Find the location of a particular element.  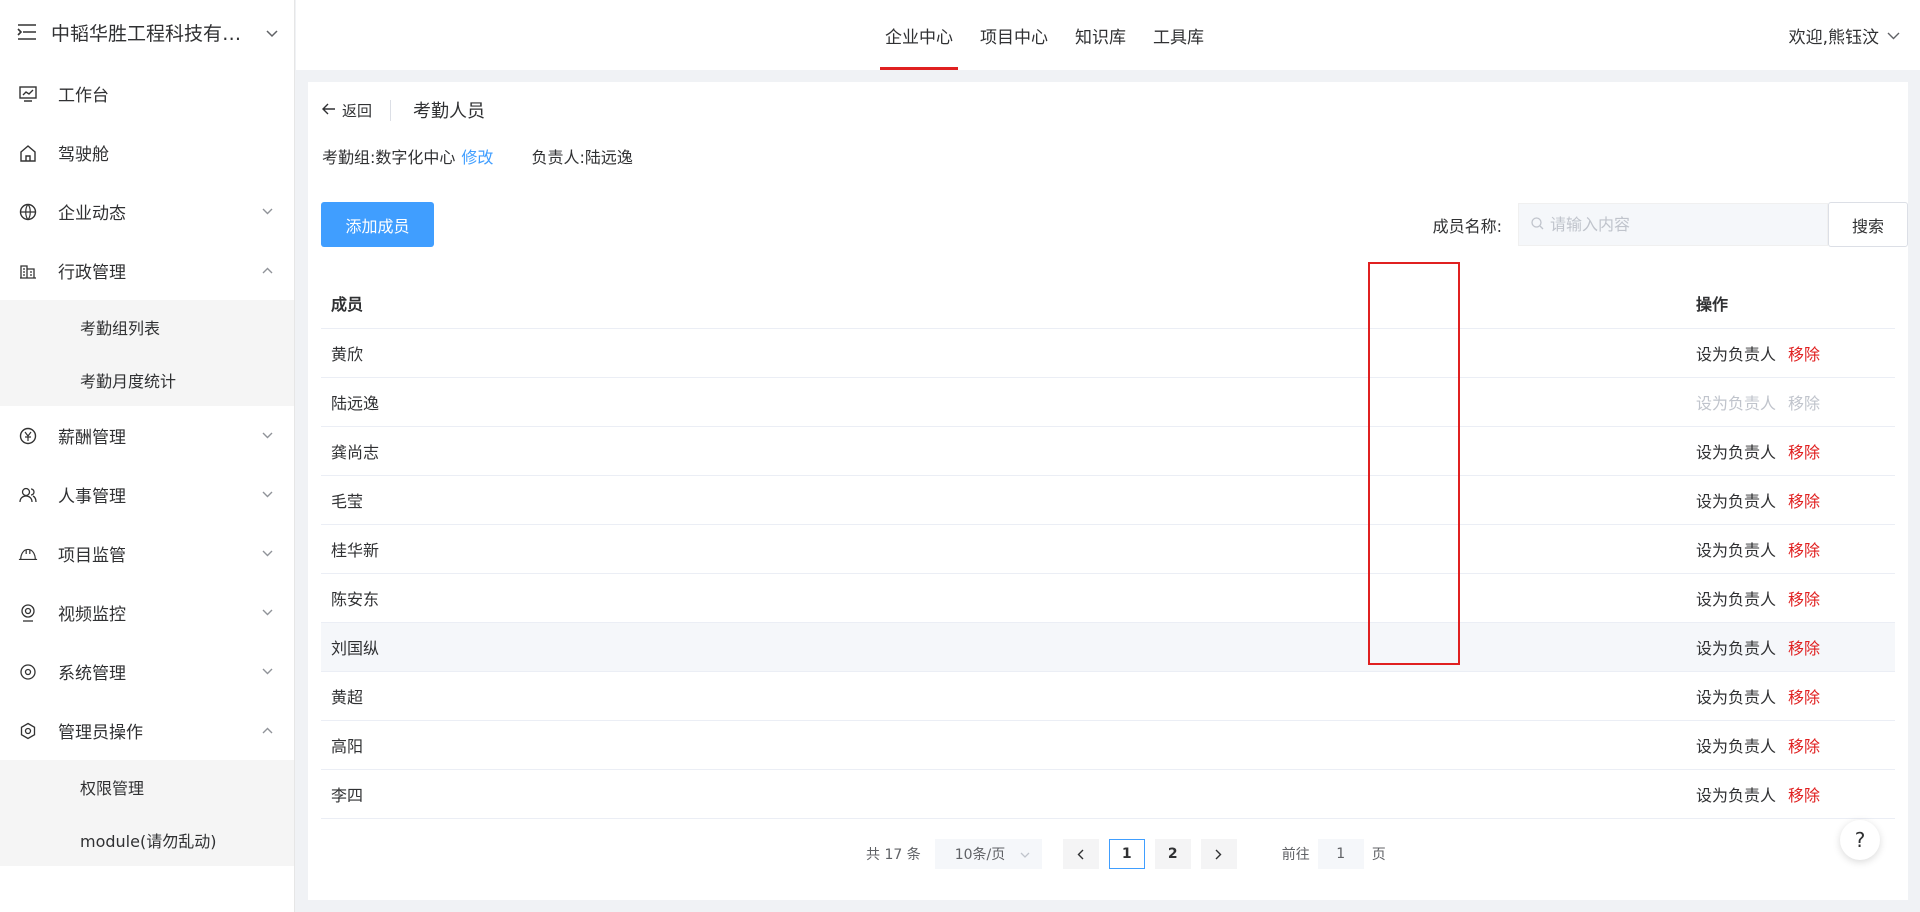

search-field is located at coordinates (1673, 224).